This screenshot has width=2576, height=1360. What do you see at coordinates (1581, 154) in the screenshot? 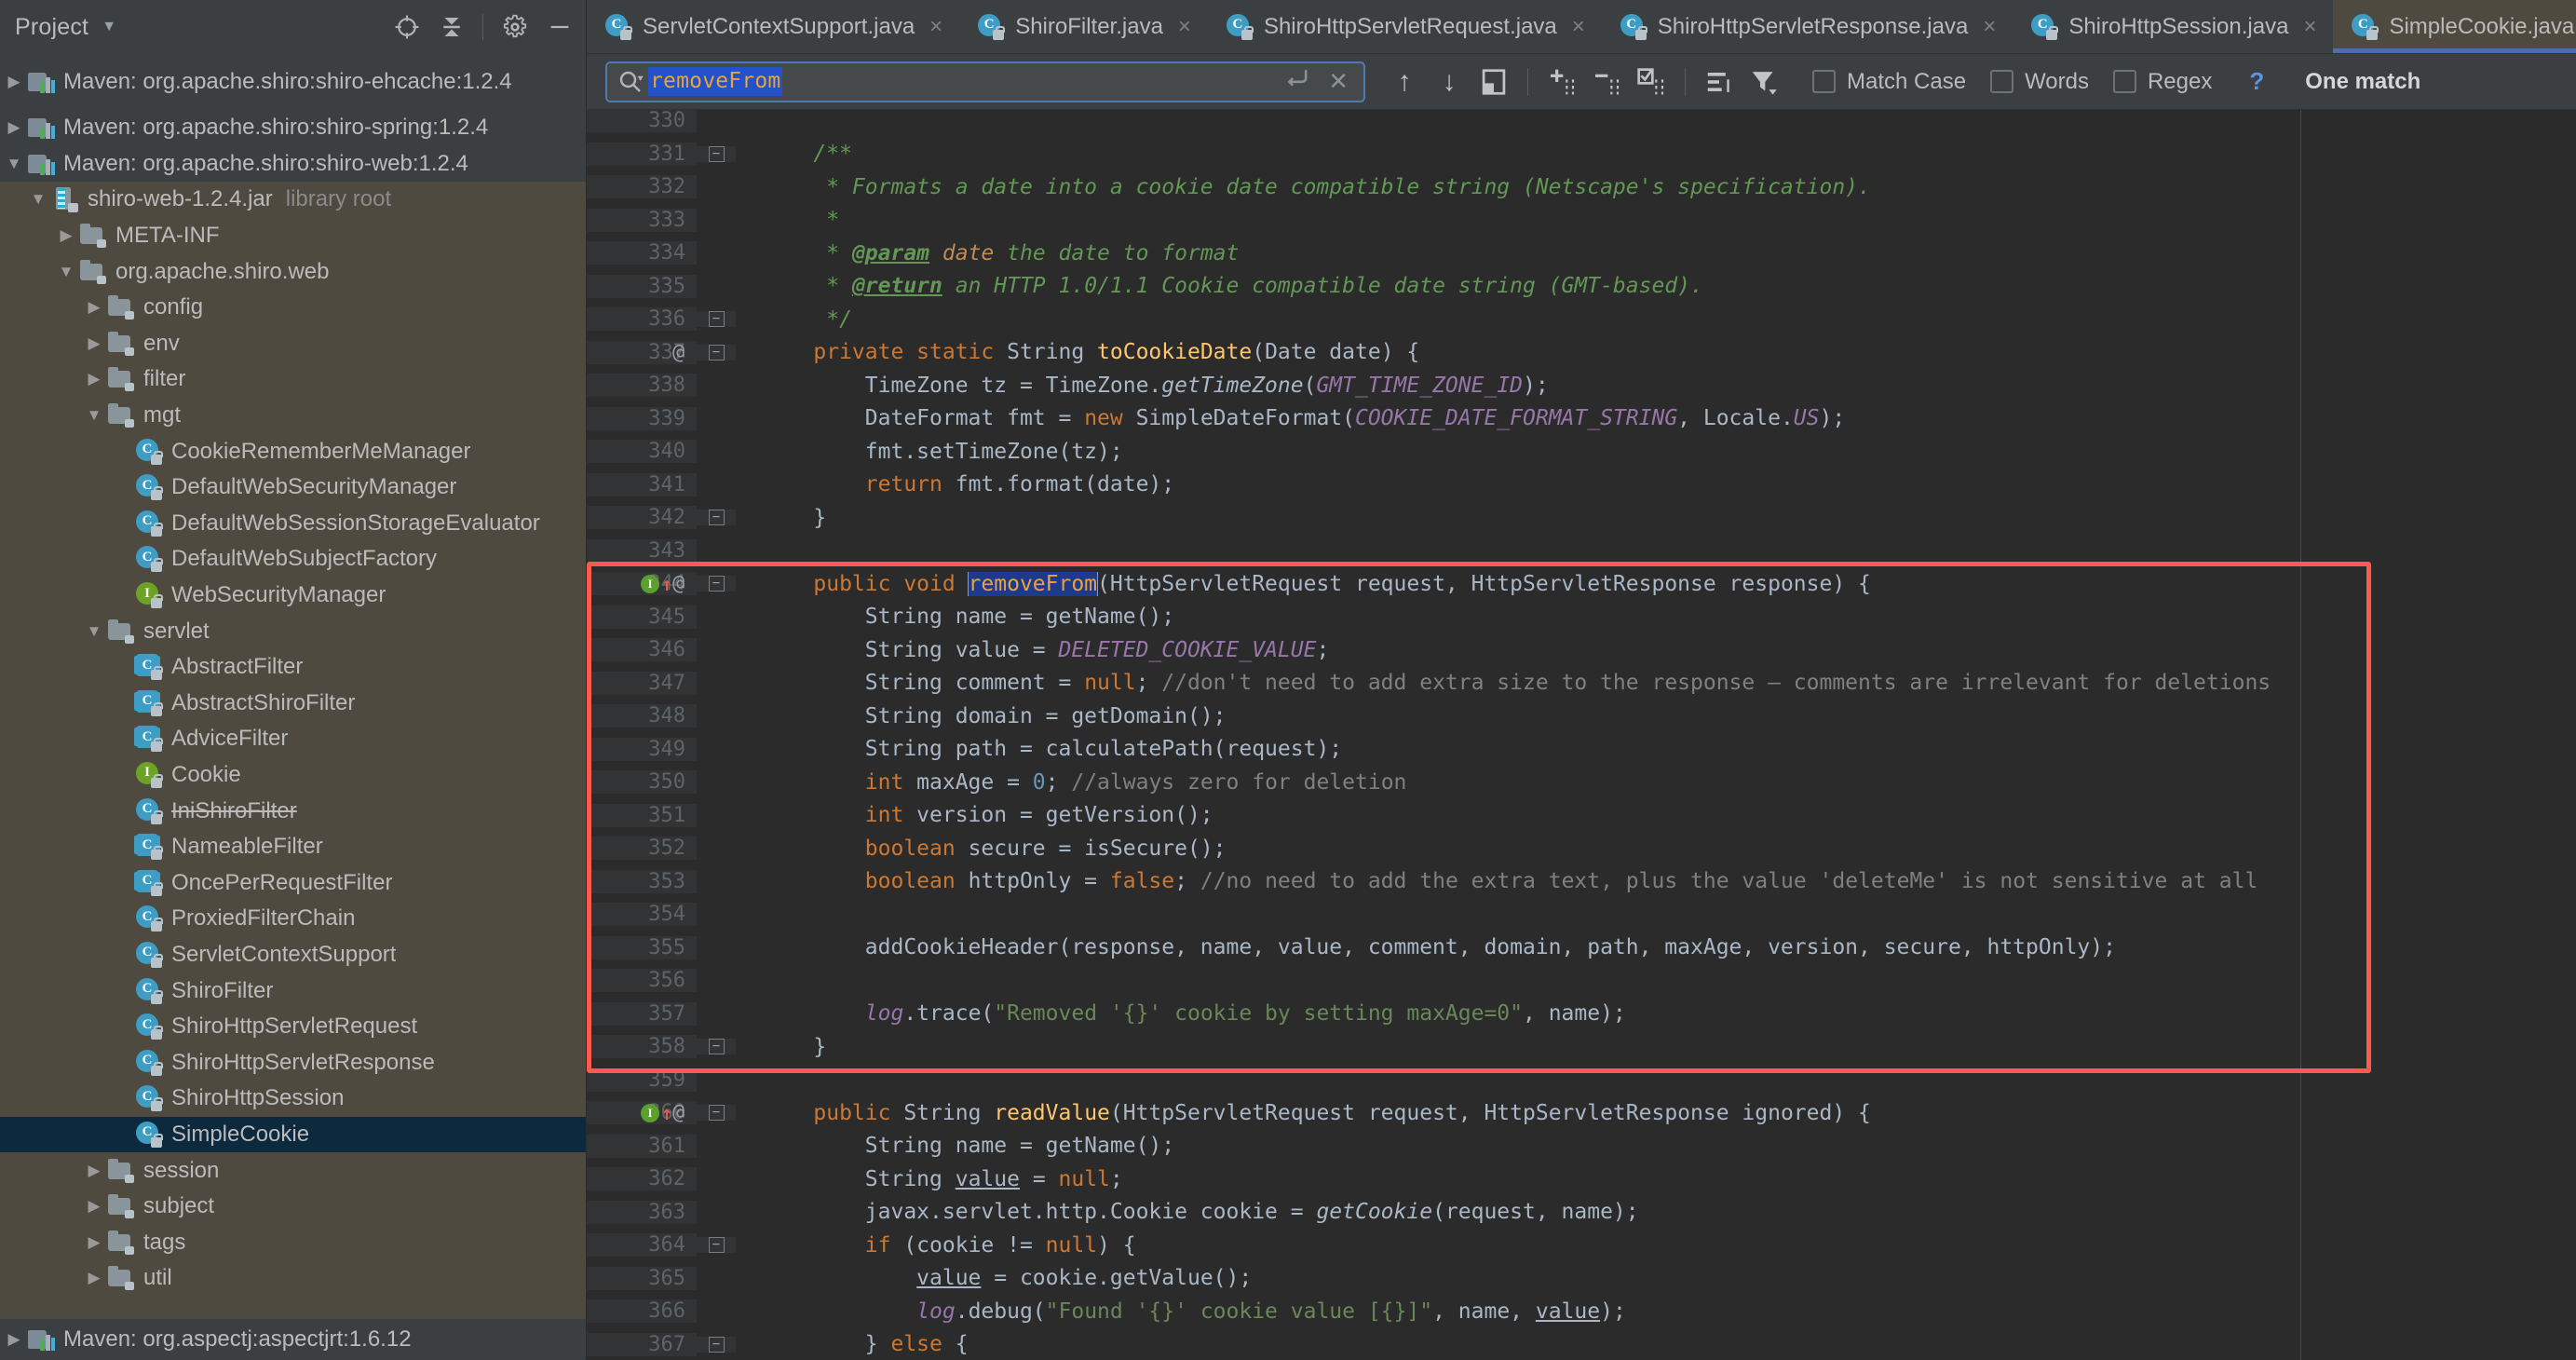
I see `code-line: 331− /**` at bounding box center [1581, 154].